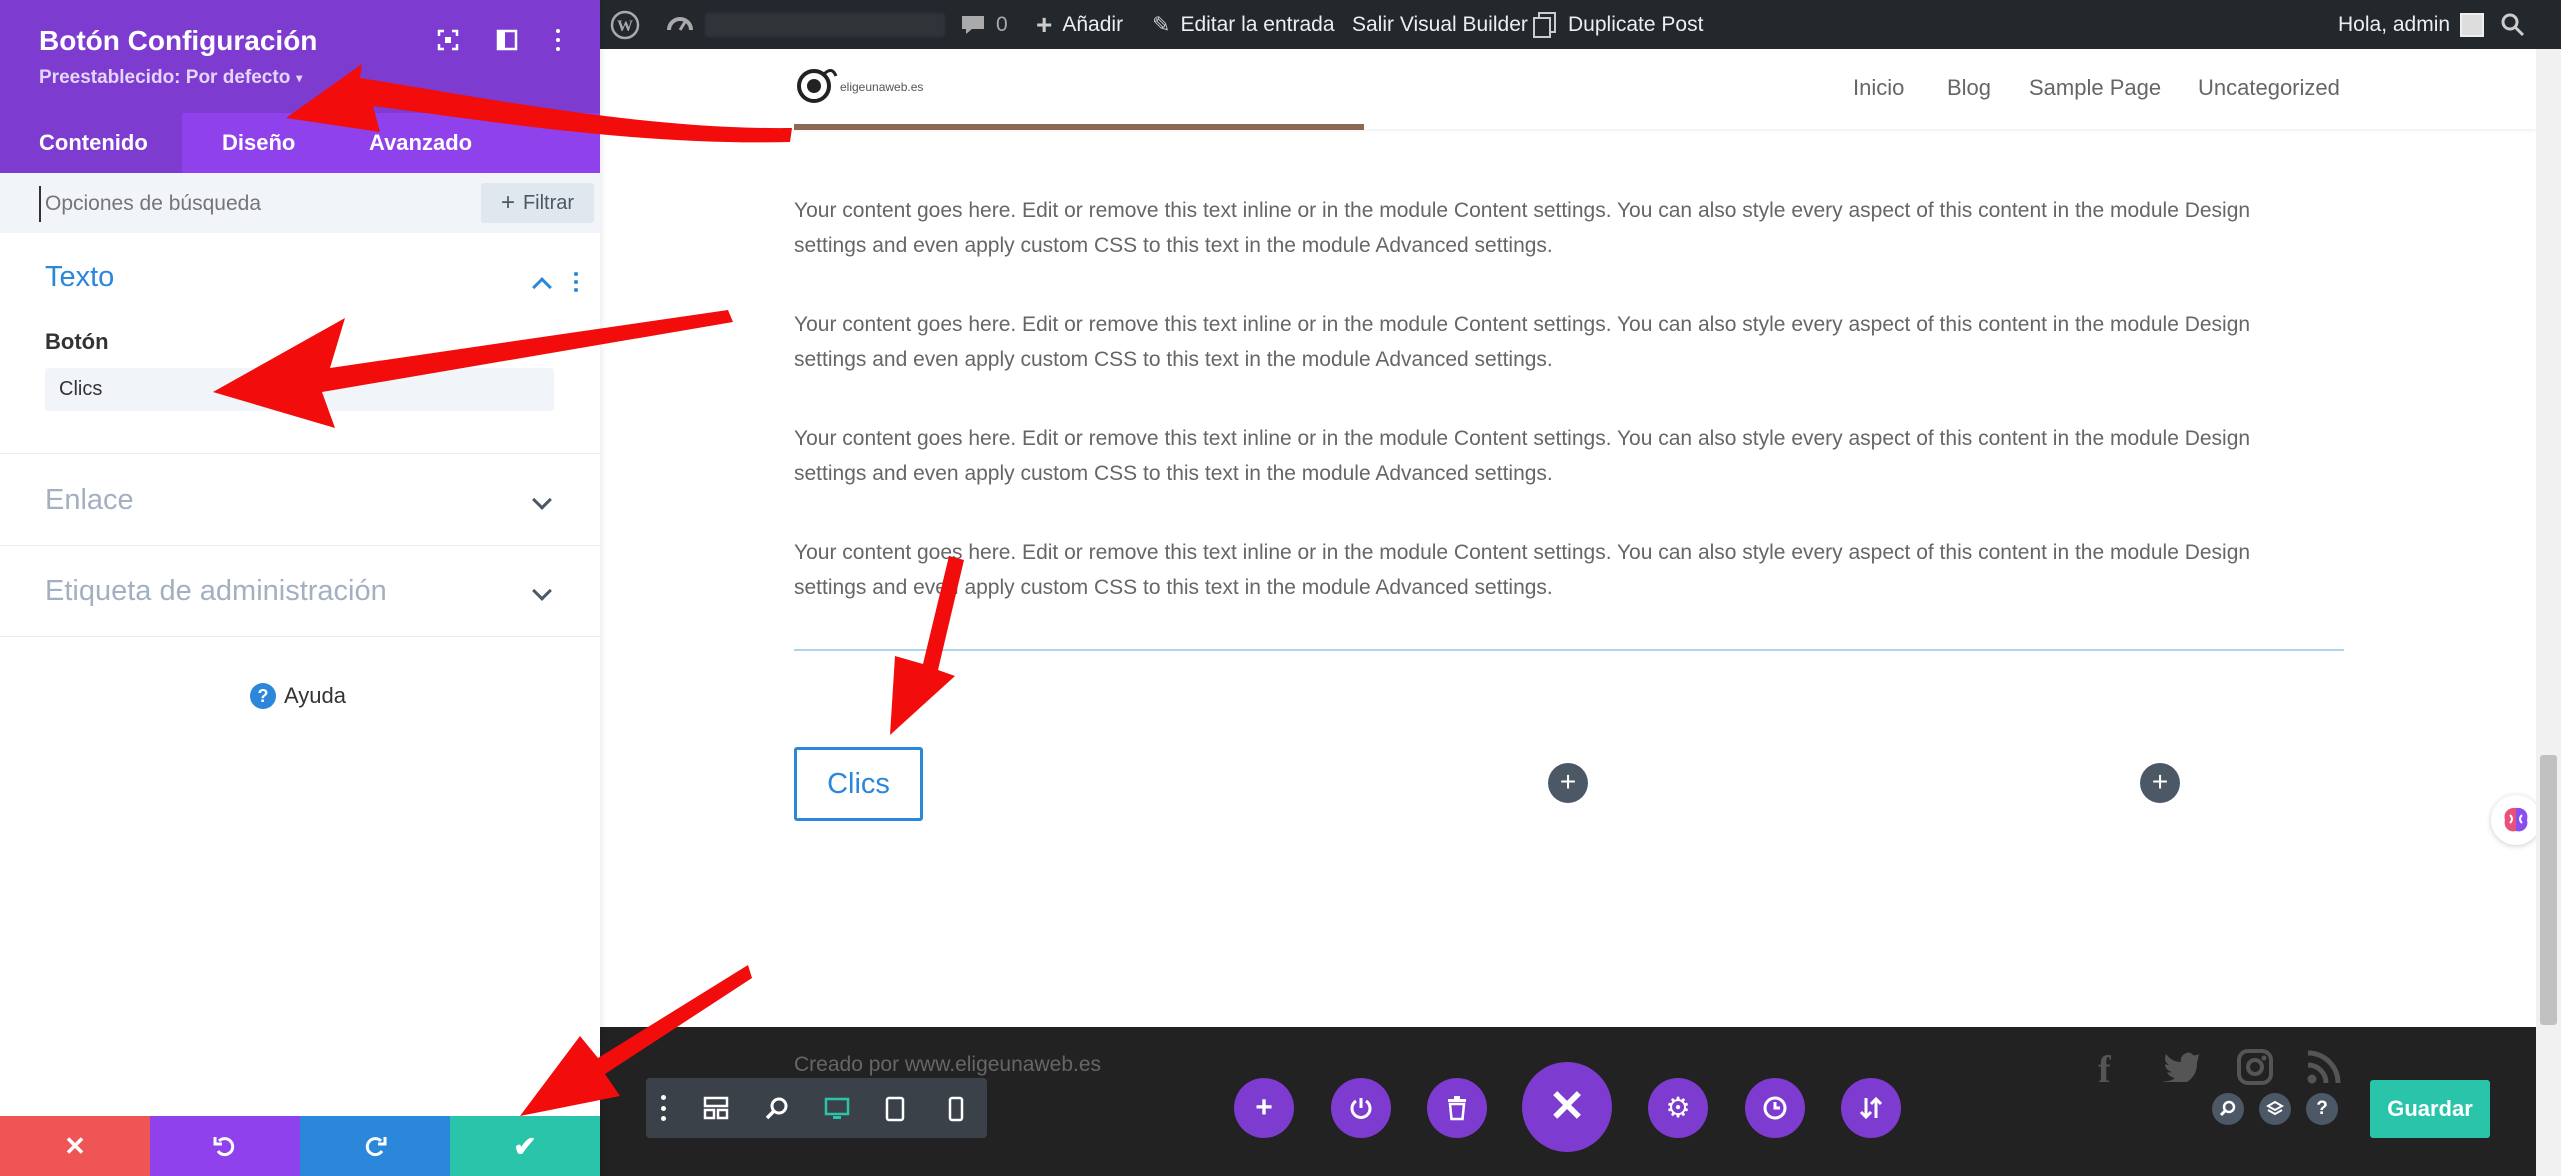 This screenshot has height=1176, width=2561. I want to click on save-button: Guardar, so click(2430, 1109).